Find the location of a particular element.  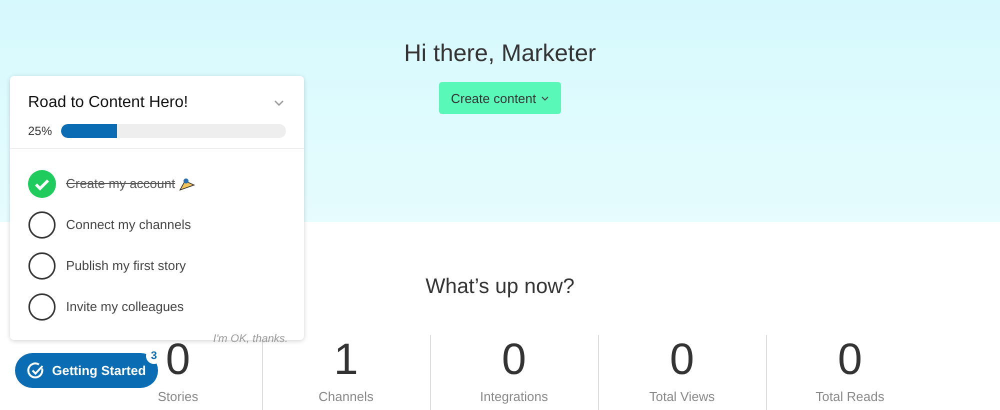

stat-value: 1 is located at coordinates (346, 360).